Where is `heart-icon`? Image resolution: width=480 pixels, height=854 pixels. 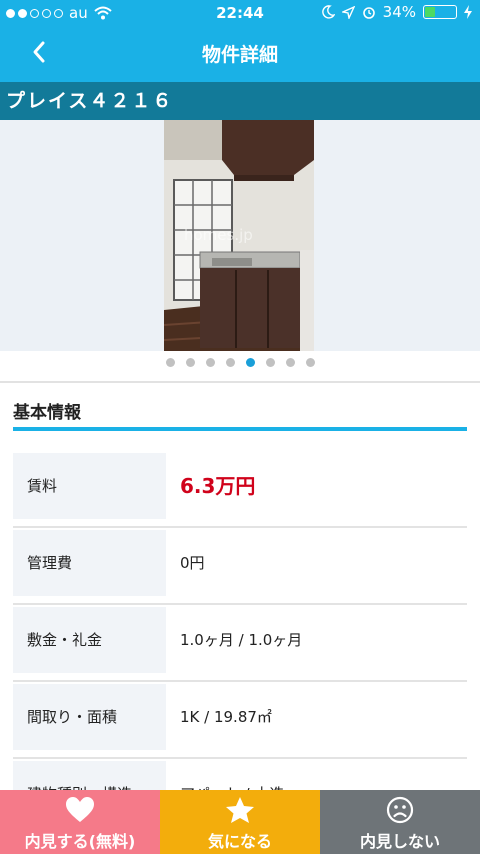
heart-icon is located at coordinates (80, 809).